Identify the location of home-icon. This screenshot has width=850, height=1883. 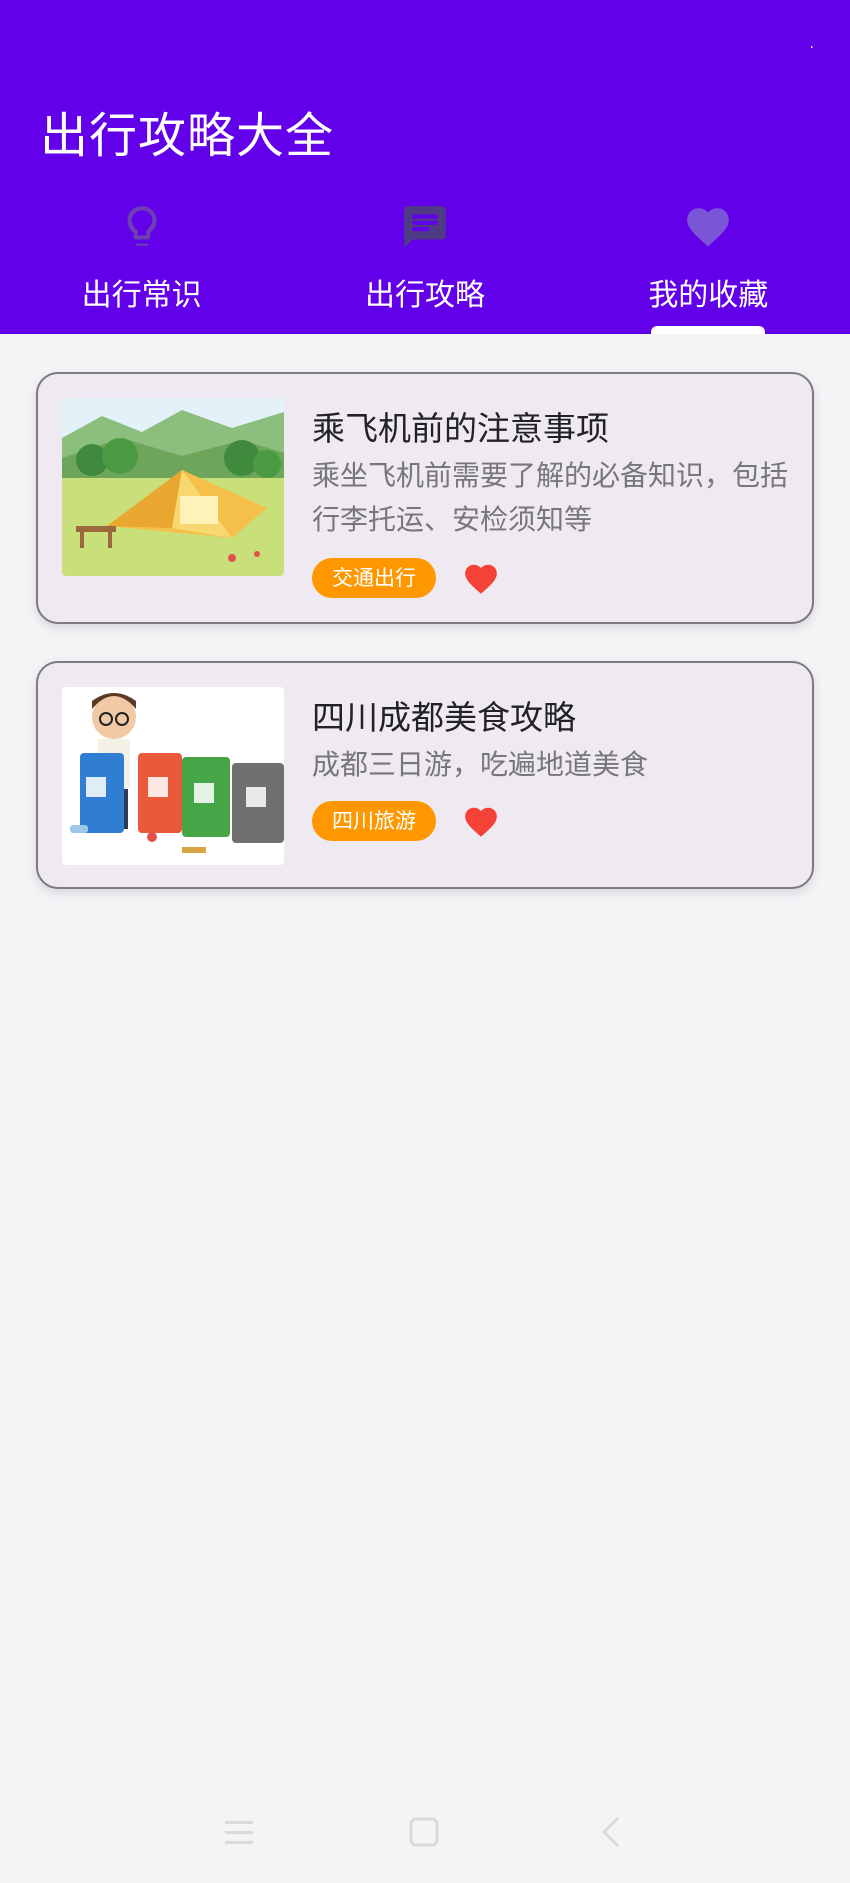
(424, 1832).